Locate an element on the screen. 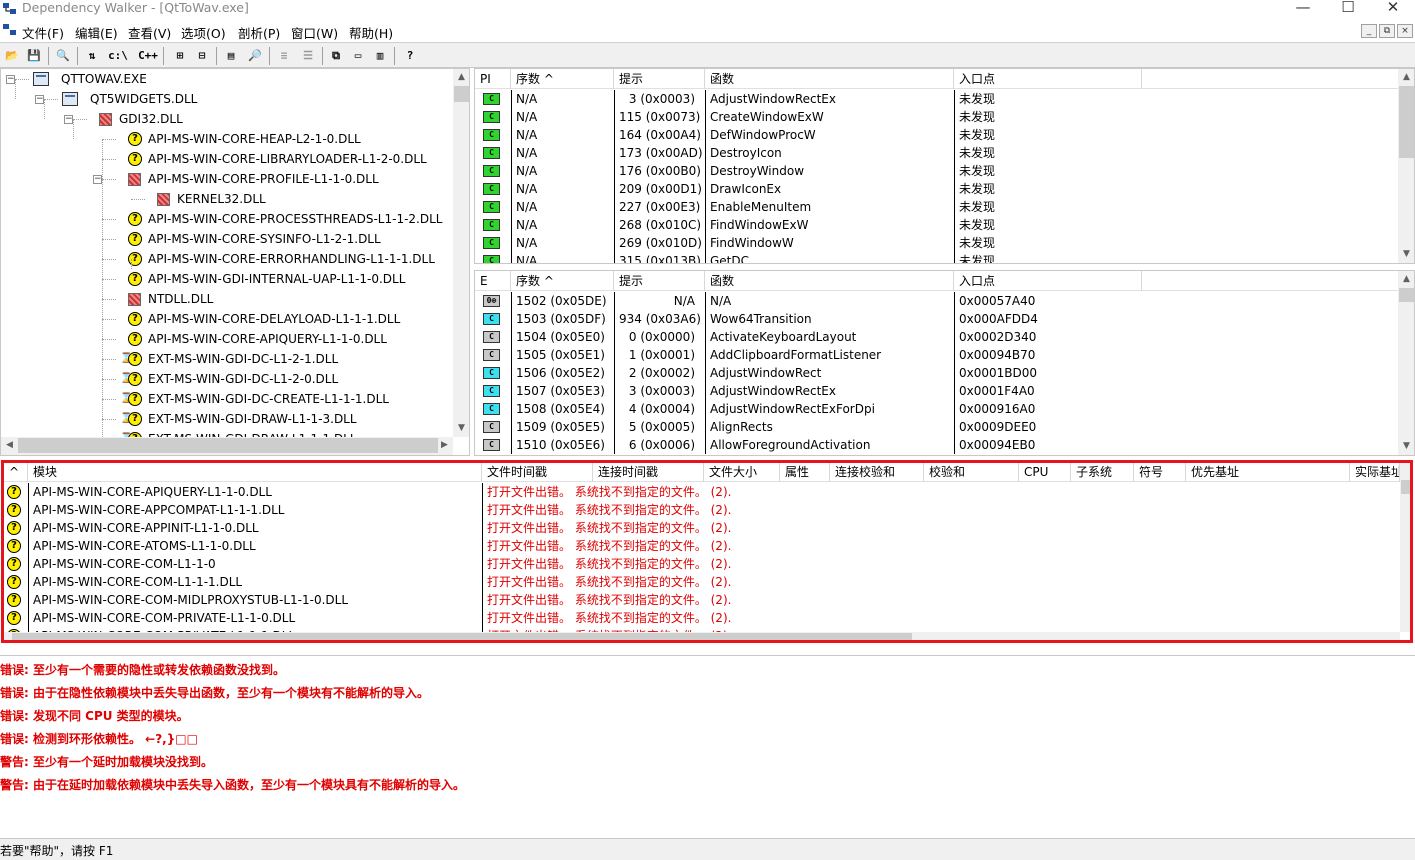  column-header: 属性 is located at coordinates (805, 472).